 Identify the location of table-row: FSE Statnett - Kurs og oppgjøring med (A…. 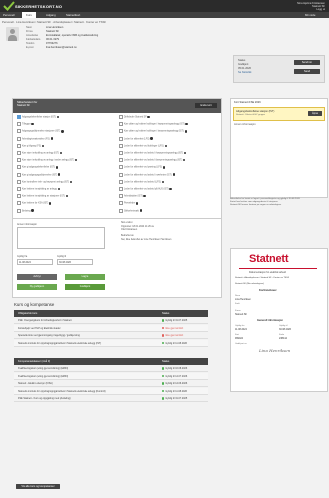
(111, 398).